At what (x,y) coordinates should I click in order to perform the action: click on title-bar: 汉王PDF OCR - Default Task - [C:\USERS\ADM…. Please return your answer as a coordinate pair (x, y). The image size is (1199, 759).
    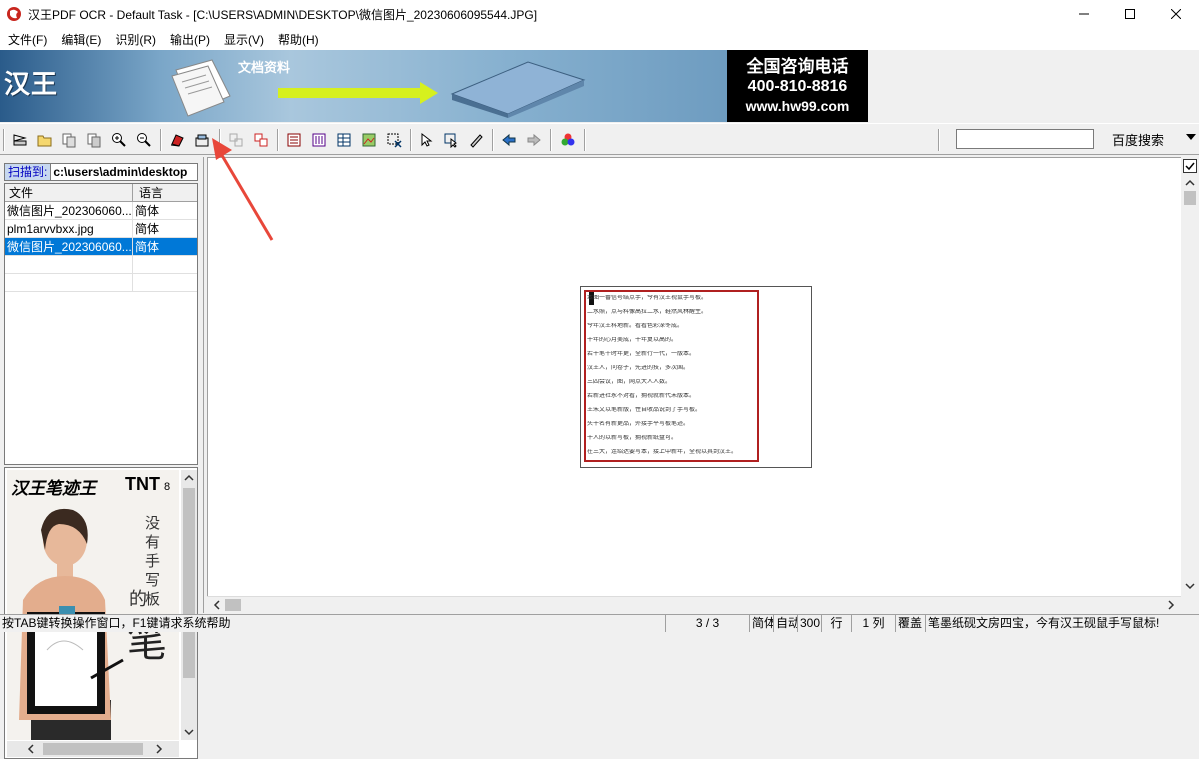
    Looking at the image, I should click on (599, 14).